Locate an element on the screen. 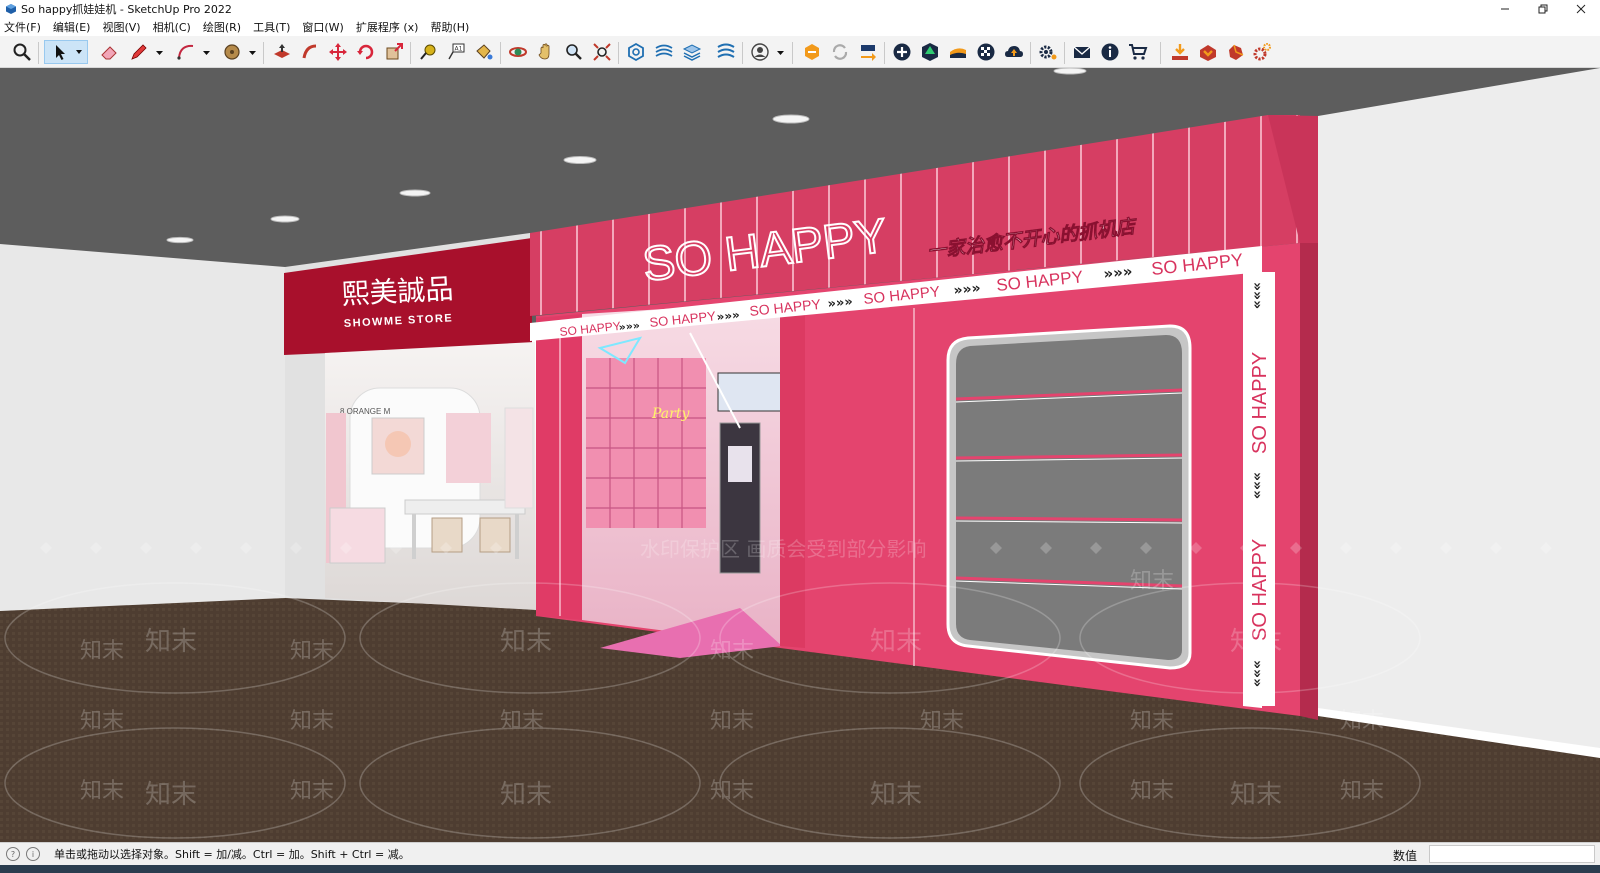 The width and height of the screenshot is (1600, 873). extension-warehouse-button is located at coordinates (812, 52).